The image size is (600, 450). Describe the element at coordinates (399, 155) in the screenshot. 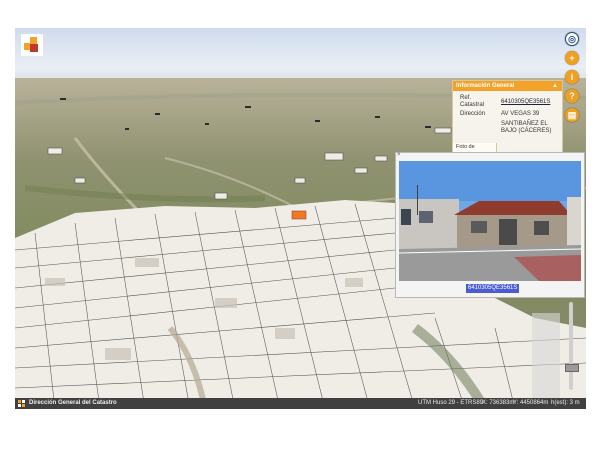

I see `close-icon: ×` at that location.